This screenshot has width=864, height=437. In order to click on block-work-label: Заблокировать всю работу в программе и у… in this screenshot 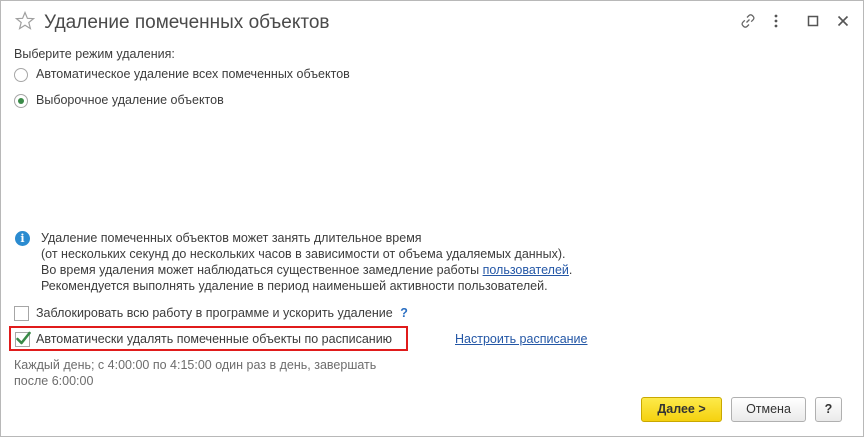, I will do `click(222, 313)`.